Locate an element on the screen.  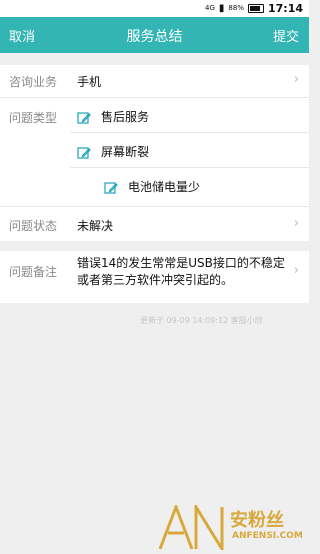
problem-status-value: 未解决 is located at coordinates (95, 226).